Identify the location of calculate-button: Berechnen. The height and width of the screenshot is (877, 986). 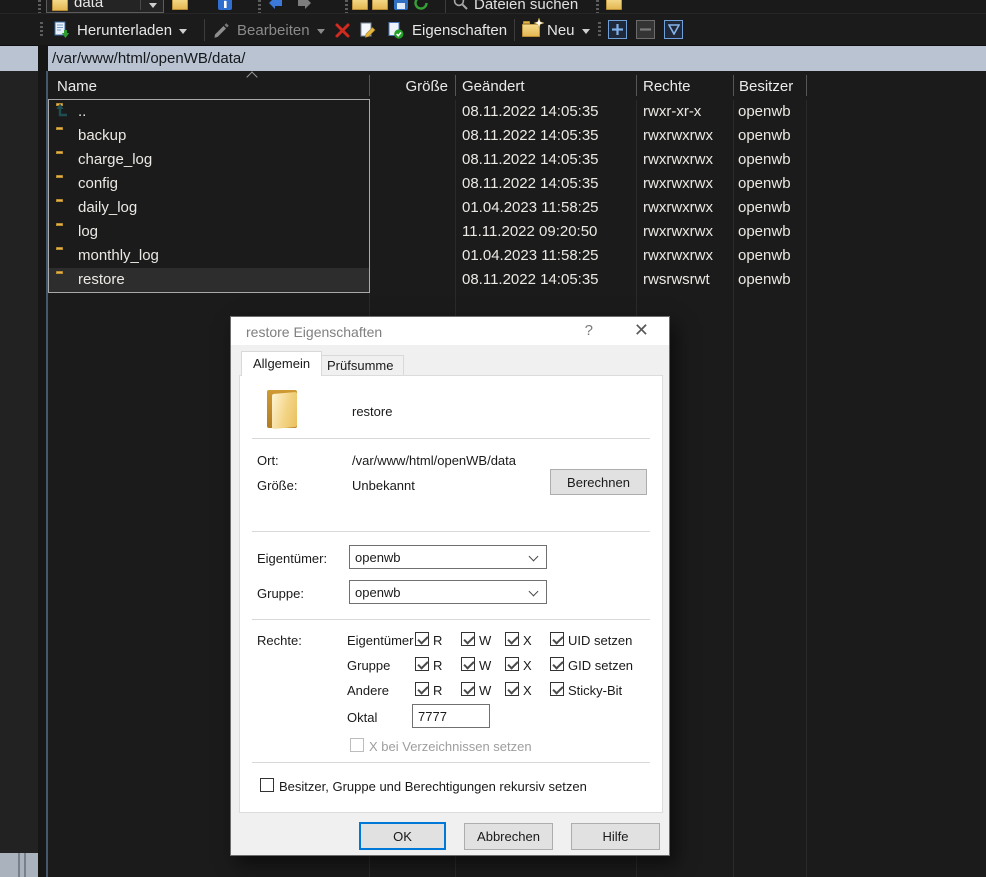
(598, 482).